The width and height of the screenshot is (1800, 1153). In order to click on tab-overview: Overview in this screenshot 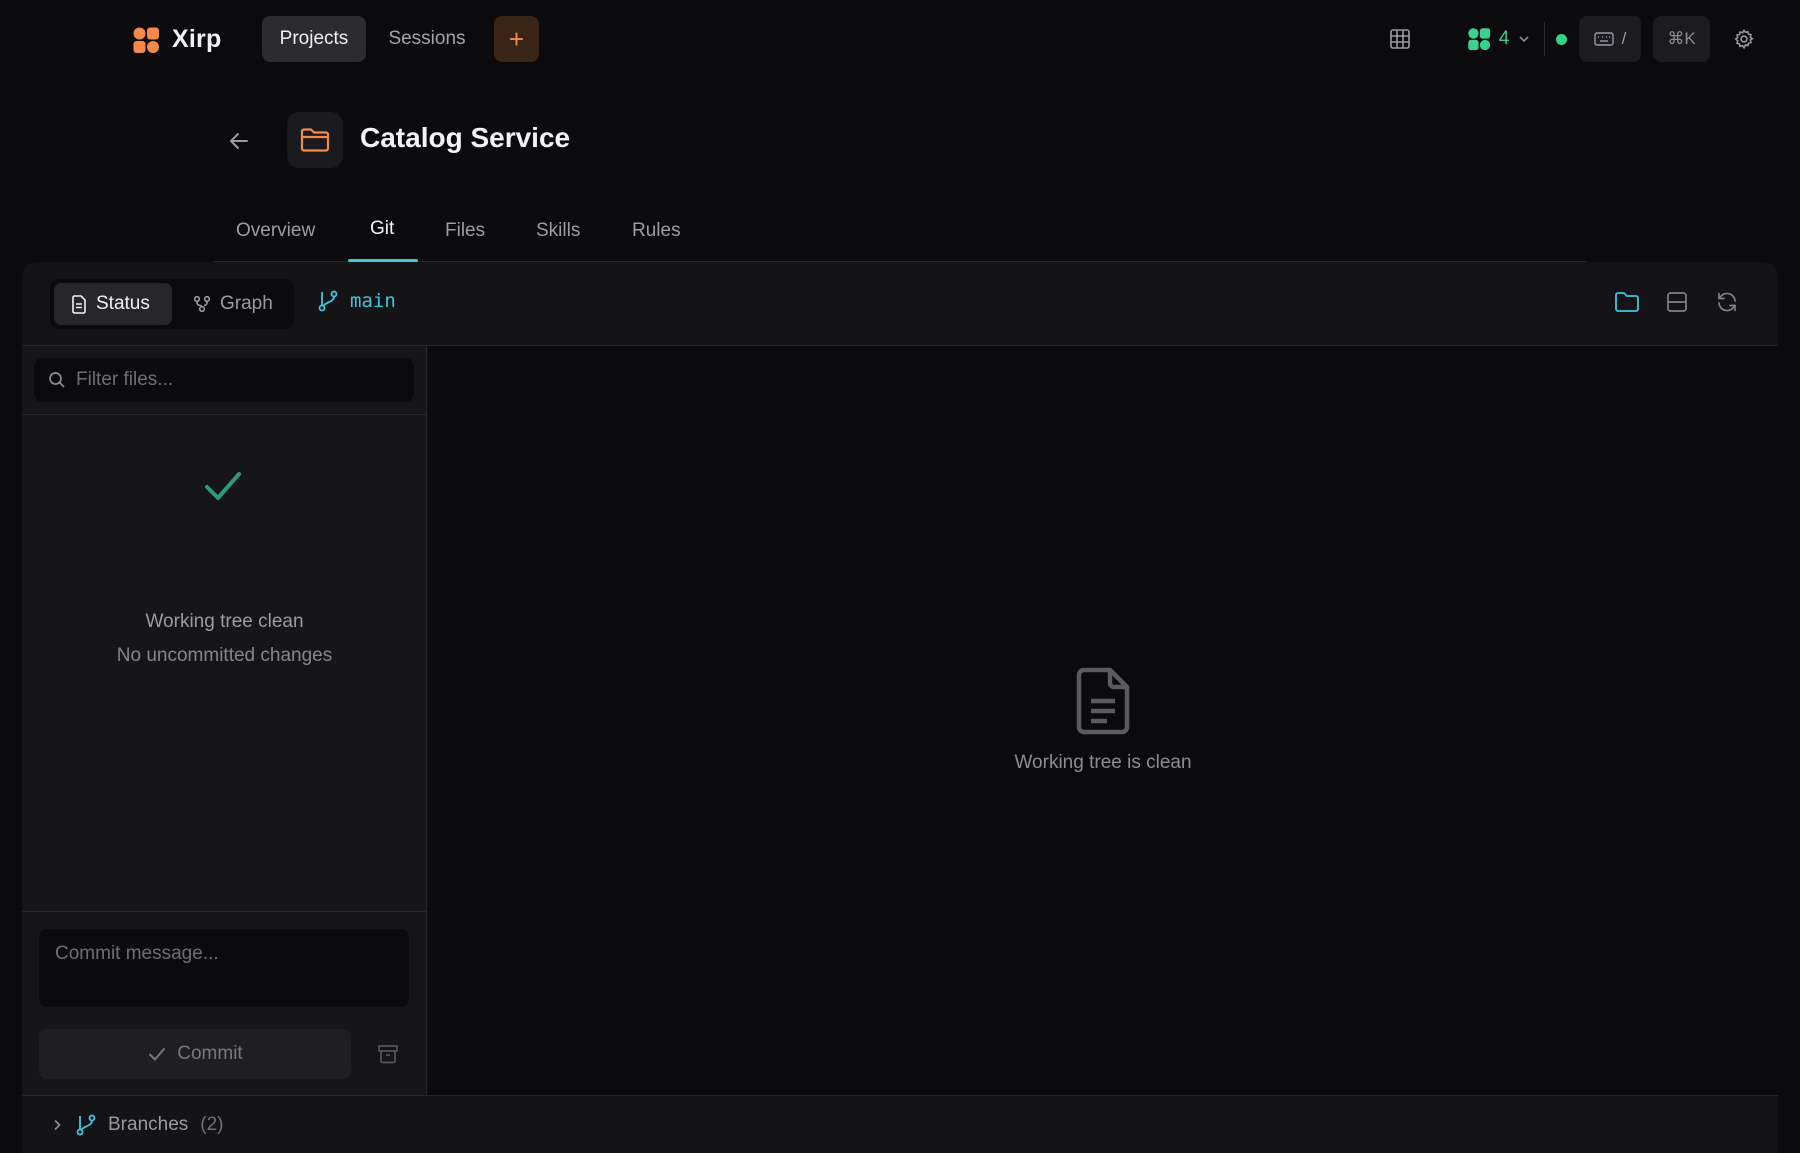, I will do `click(275, 231)`.